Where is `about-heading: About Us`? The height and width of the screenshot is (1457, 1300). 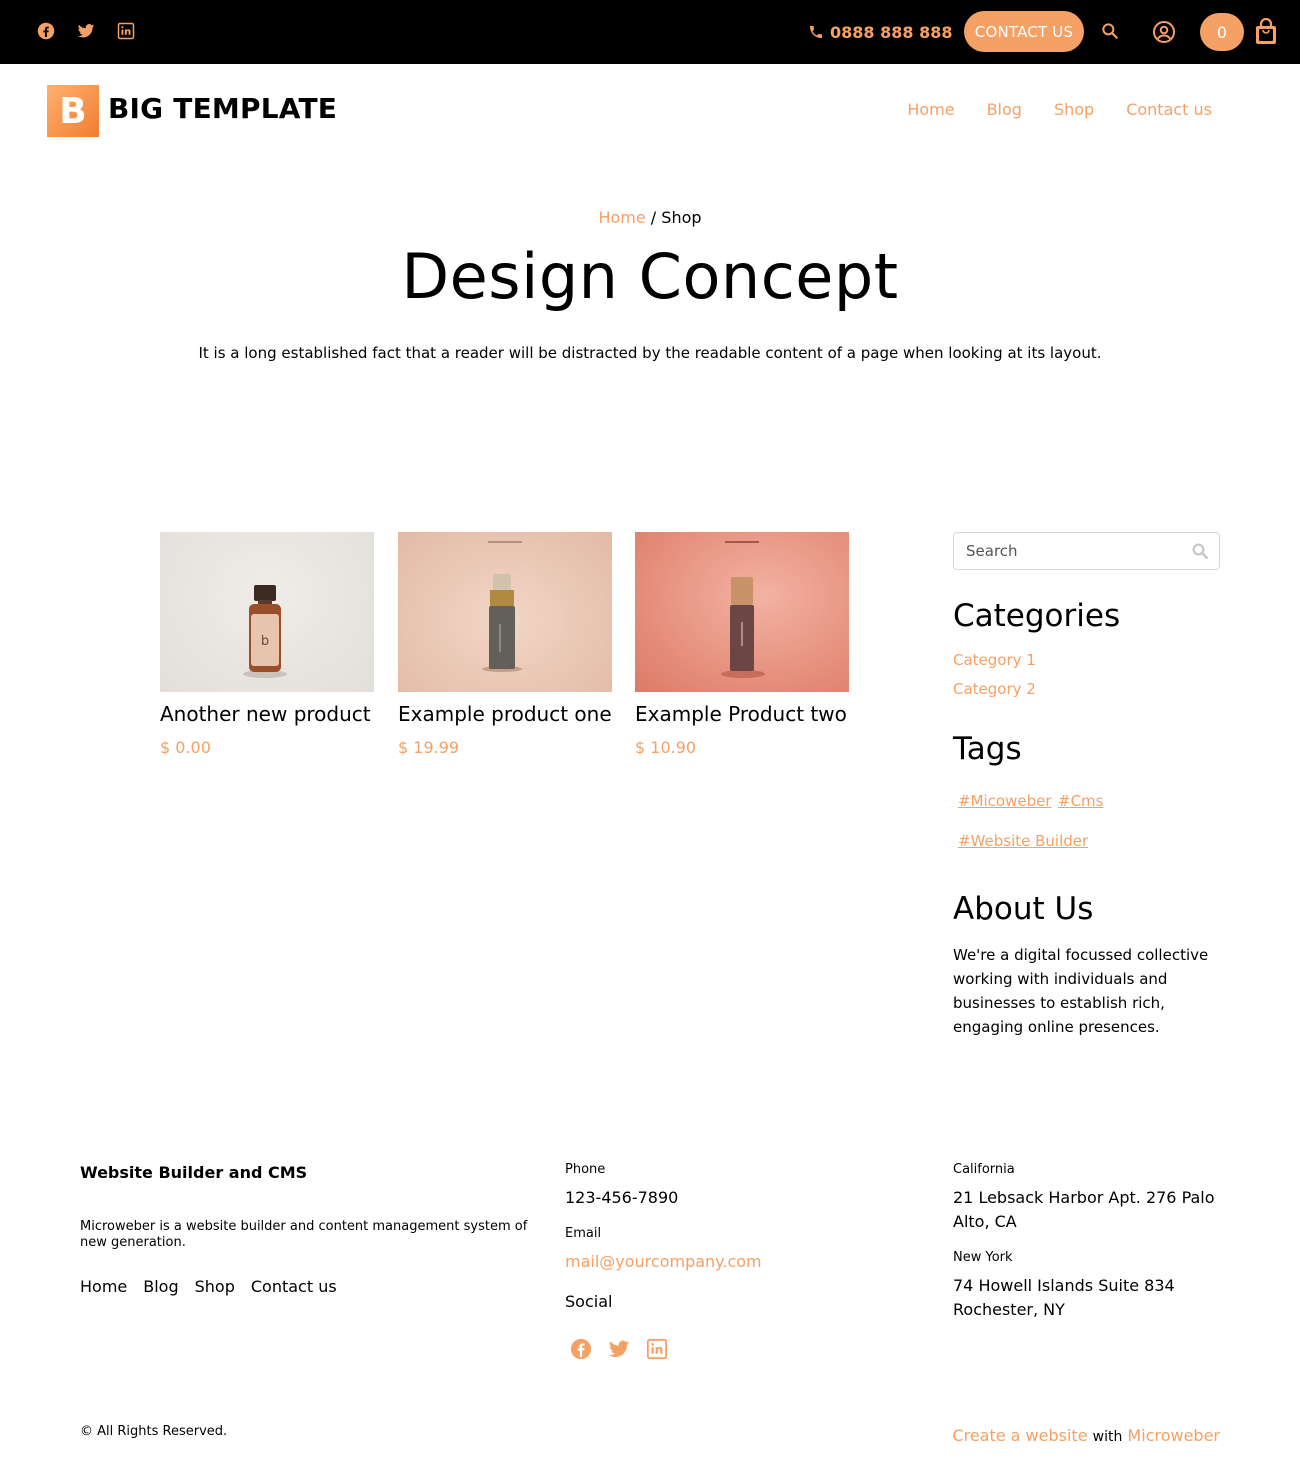 about-heading: About Us is located at coordinates (1023, 909).